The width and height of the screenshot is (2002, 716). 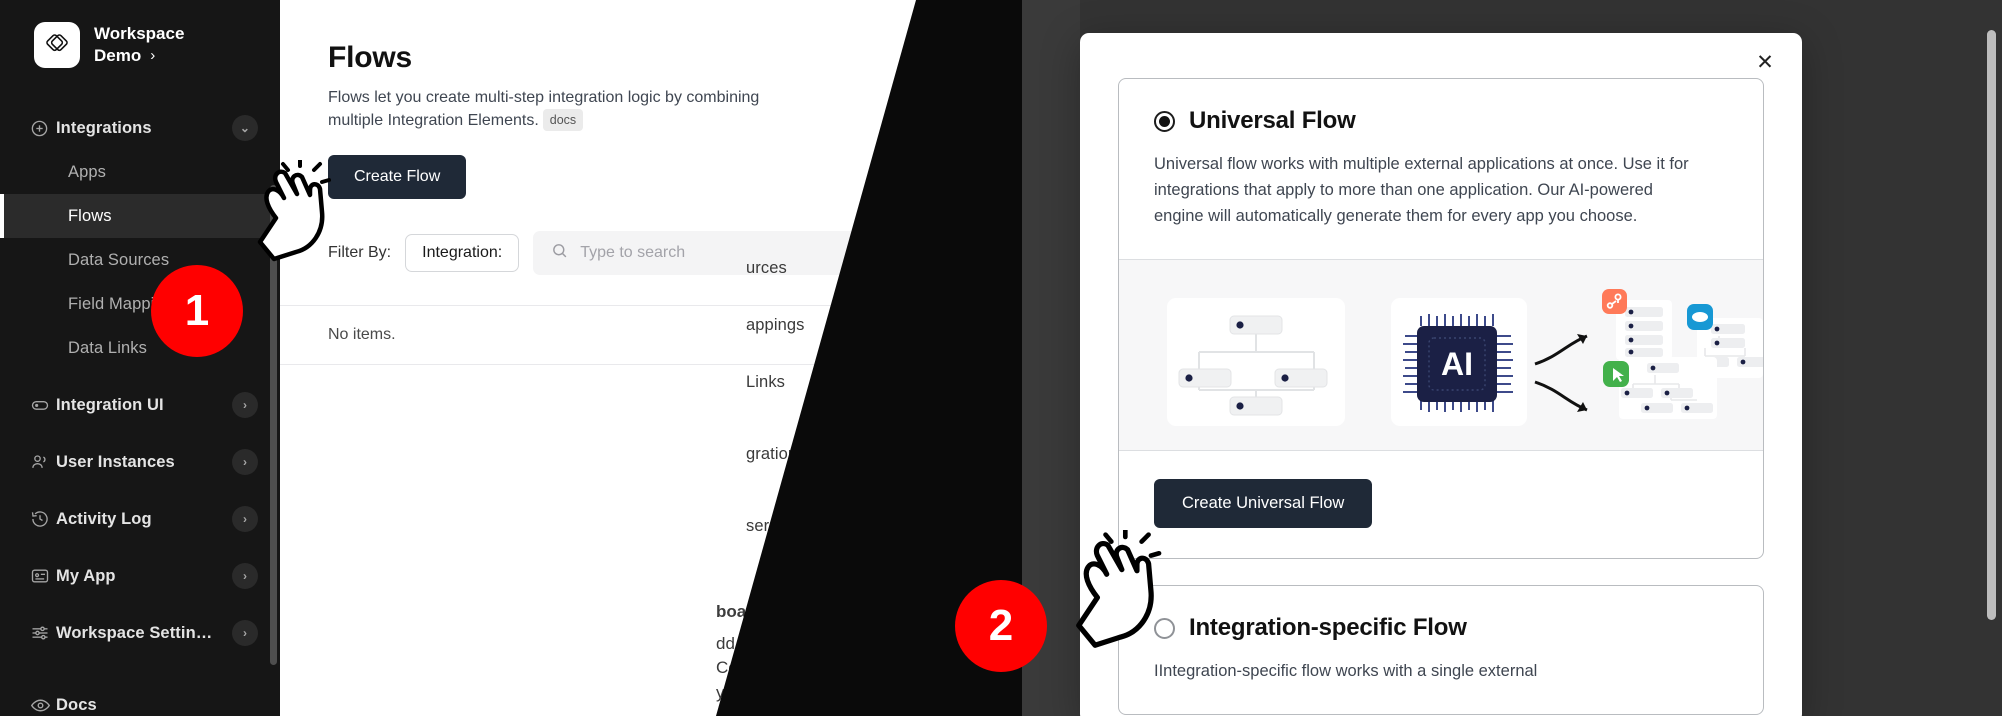 I want to click on universal-flow-illustration: AI, so click(x=1441, y=355).